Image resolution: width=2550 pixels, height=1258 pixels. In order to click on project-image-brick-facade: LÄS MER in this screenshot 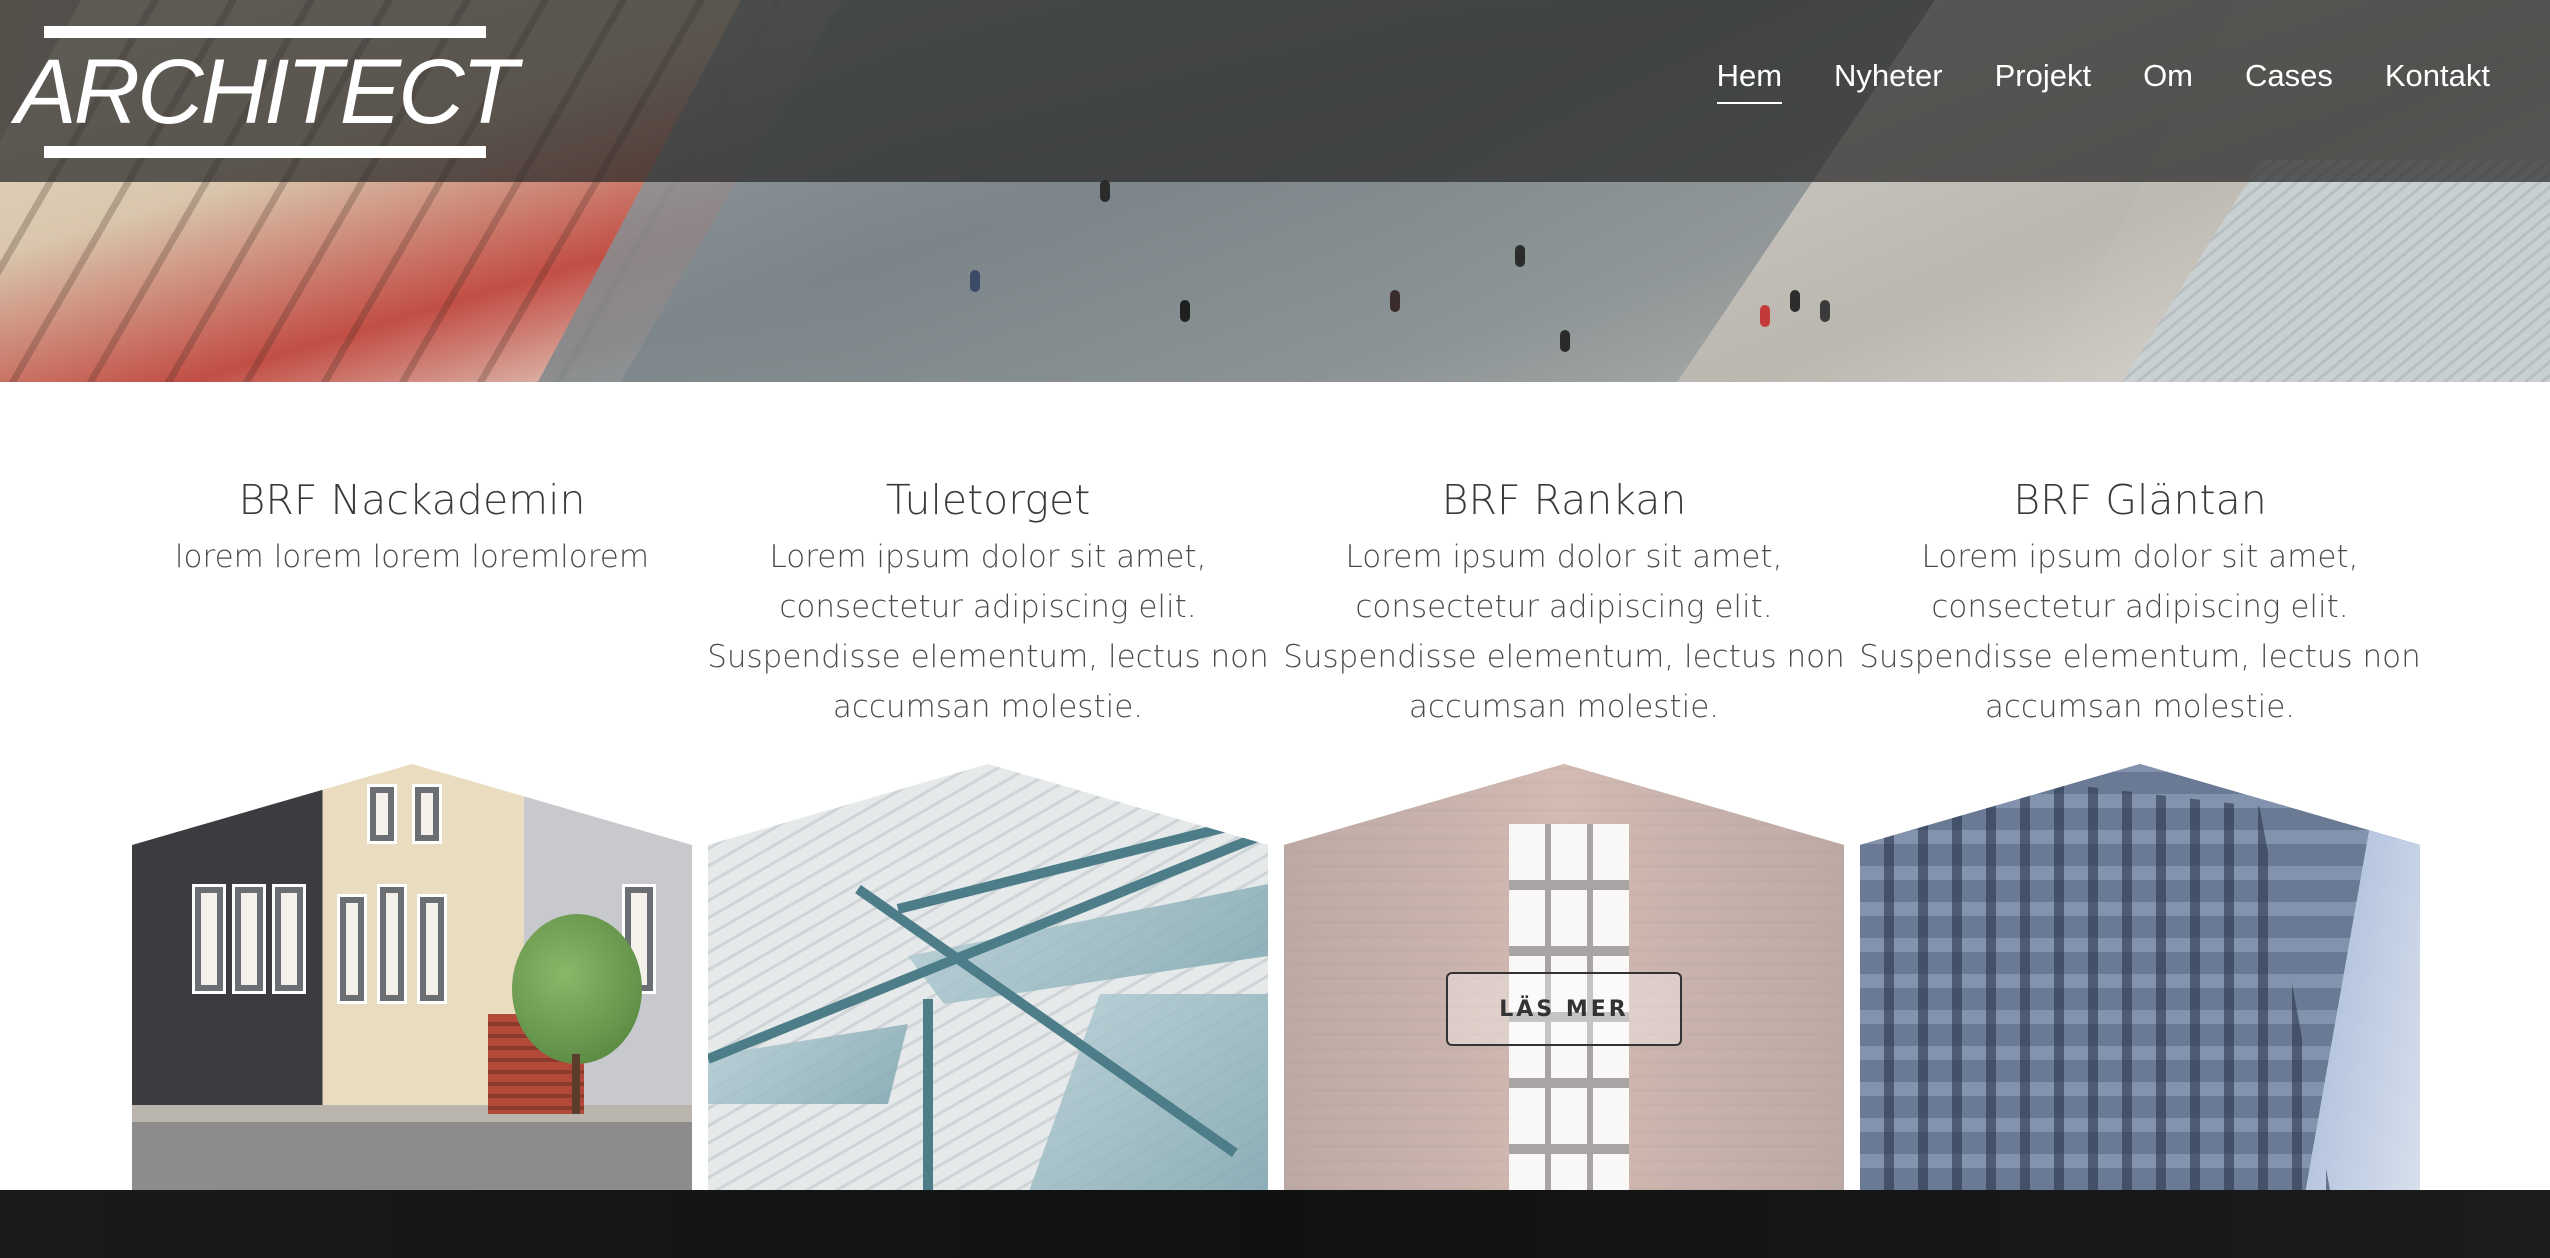, I will do `click(1564, 977)`.